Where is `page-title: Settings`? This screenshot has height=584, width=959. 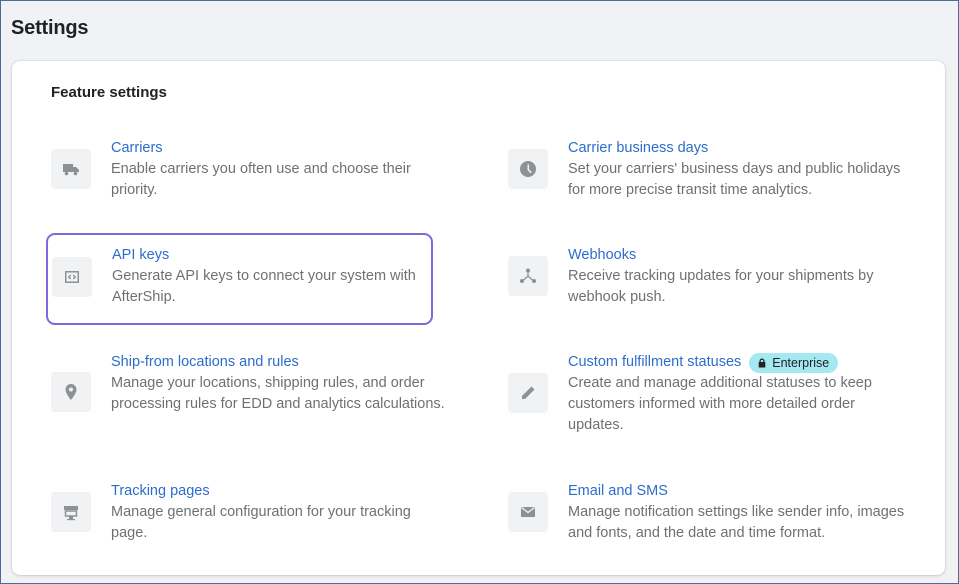
page-title: Settings is located at coordinates (50, 28).